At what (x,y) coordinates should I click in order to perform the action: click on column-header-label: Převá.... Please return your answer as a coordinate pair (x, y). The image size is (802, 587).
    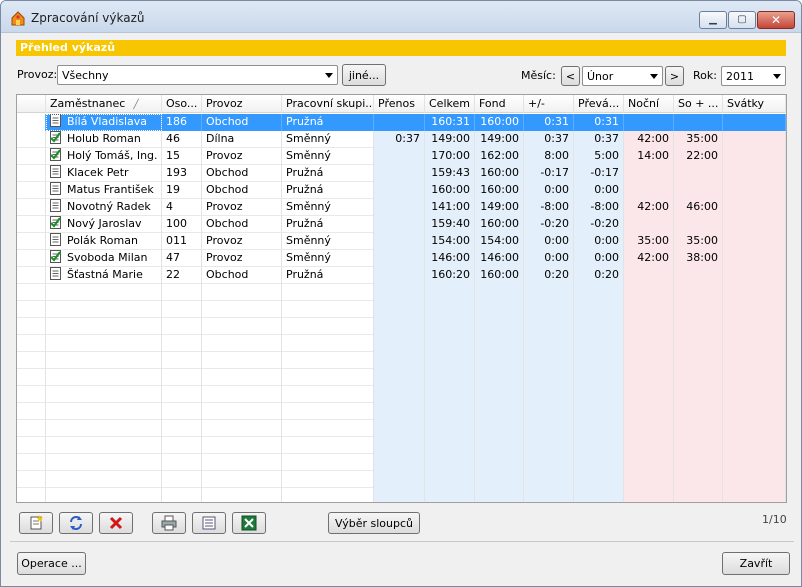
    Looking at the image, I should click on (599, 103).